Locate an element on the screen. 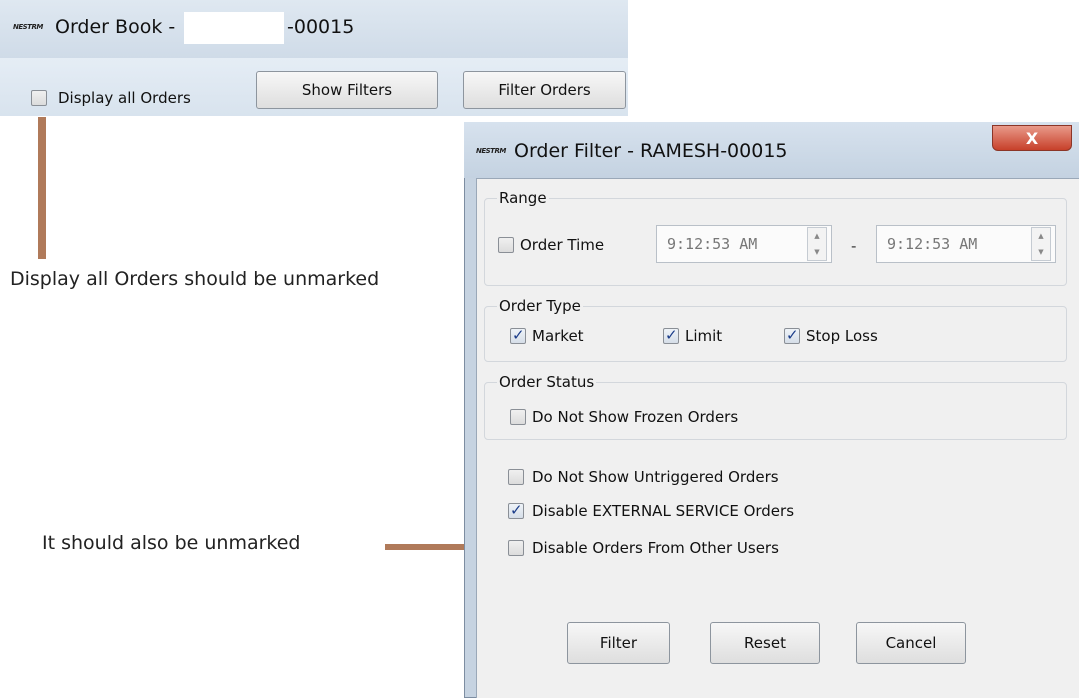 The width and height of the screenshot is (1079, 698). frozen-orders-label: Do Not Show Frozen Orders is located at coordinates (635, 417).